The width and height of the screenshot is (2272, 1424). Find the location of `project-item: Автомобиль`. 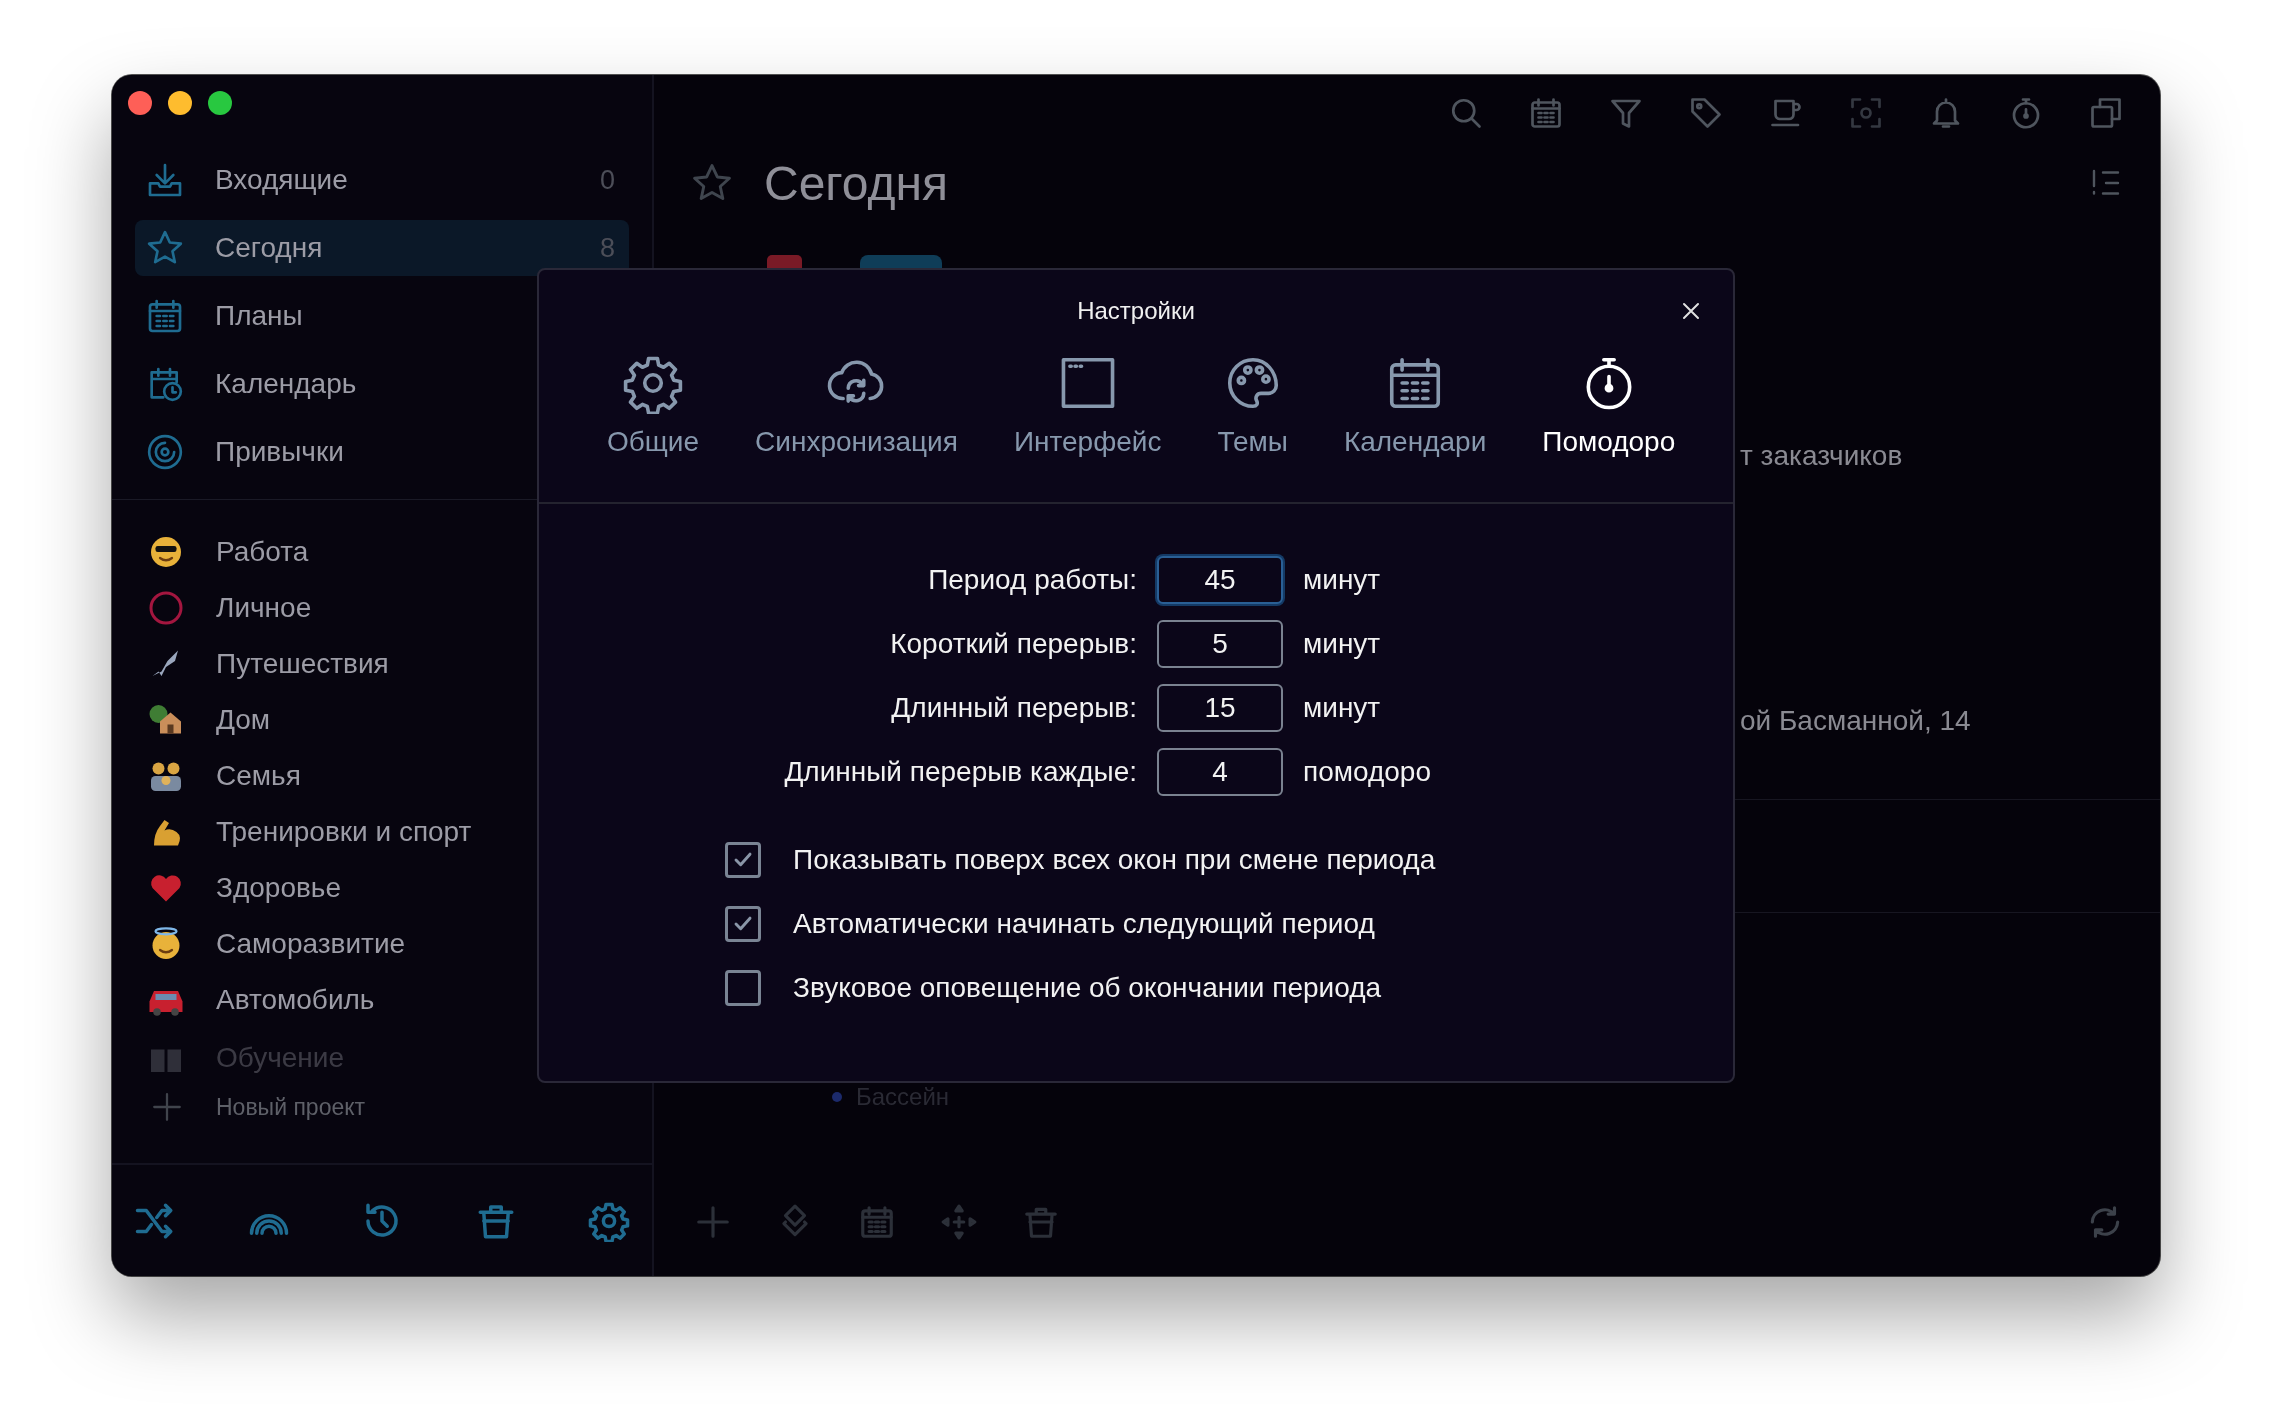

project-item: Автомобиль is located at coordinates (382, 1000).